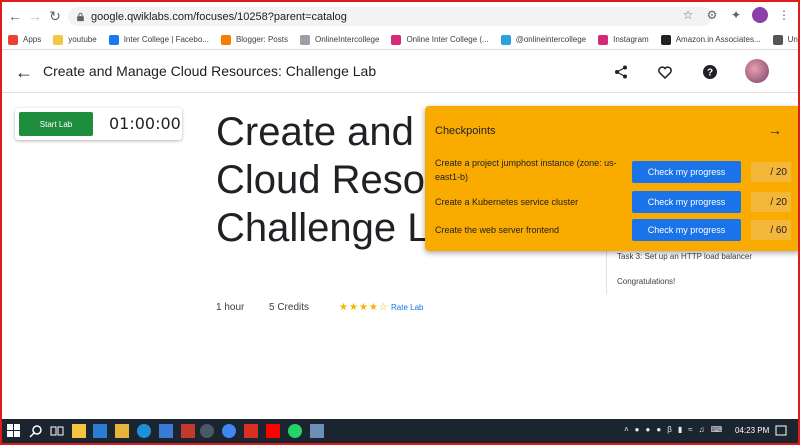  Describe the element at coordinates (82, 39) in the screenshot. I see `bookmark-label: youtube` at that location.